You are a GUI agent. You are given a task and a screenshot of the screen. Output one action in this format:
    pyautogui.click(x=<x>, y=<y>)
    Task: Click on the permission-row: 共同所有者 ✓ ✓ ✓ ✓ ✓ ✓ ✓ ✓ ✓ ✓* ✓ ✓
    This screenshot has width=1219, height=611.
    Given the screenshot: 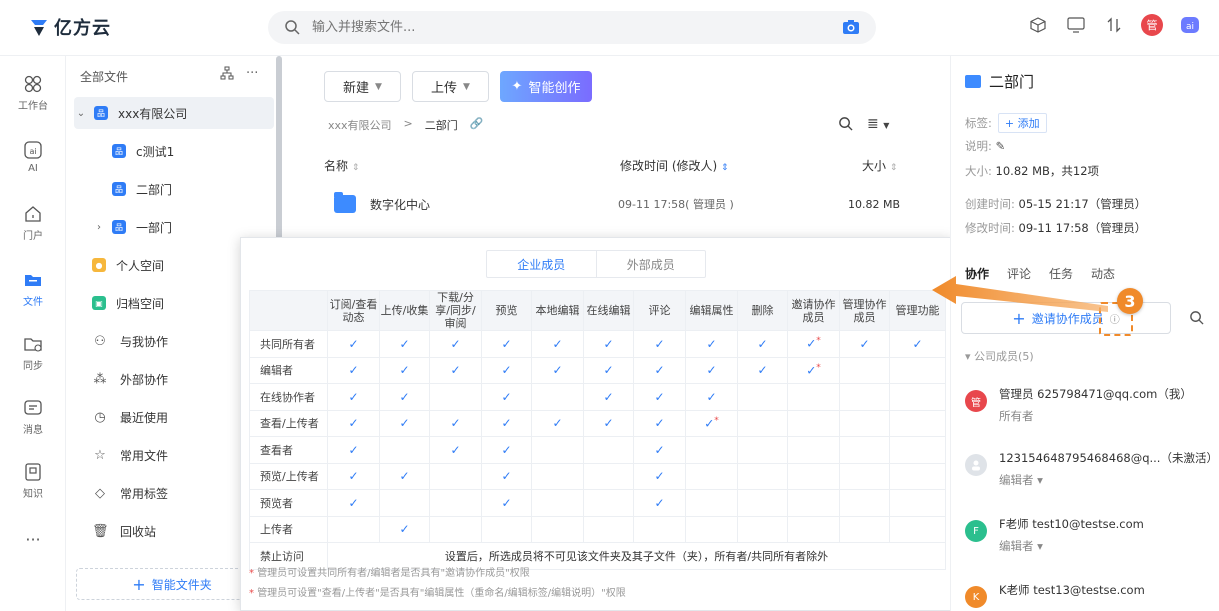 What is the action you would take?
    pyautogui.click(x=597, y=344)
    